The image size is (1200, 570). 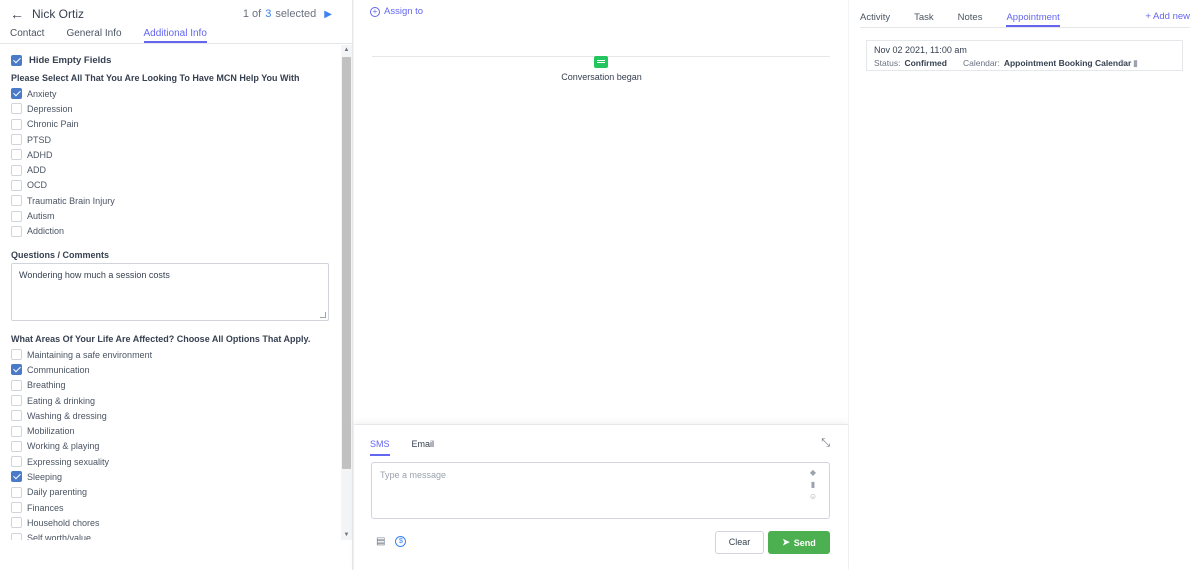 I want to click on hide-empty-checkbox, so click(x=16, y=60).